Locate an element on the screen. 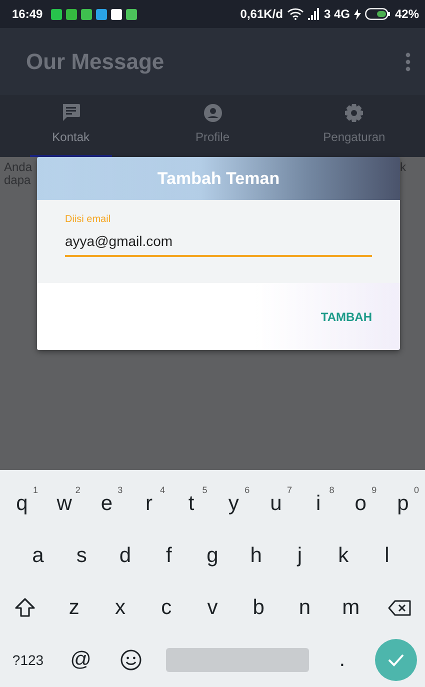 The width and height of the screenshot is (425, 687). signal-icon is located at coordinates (314, 14).